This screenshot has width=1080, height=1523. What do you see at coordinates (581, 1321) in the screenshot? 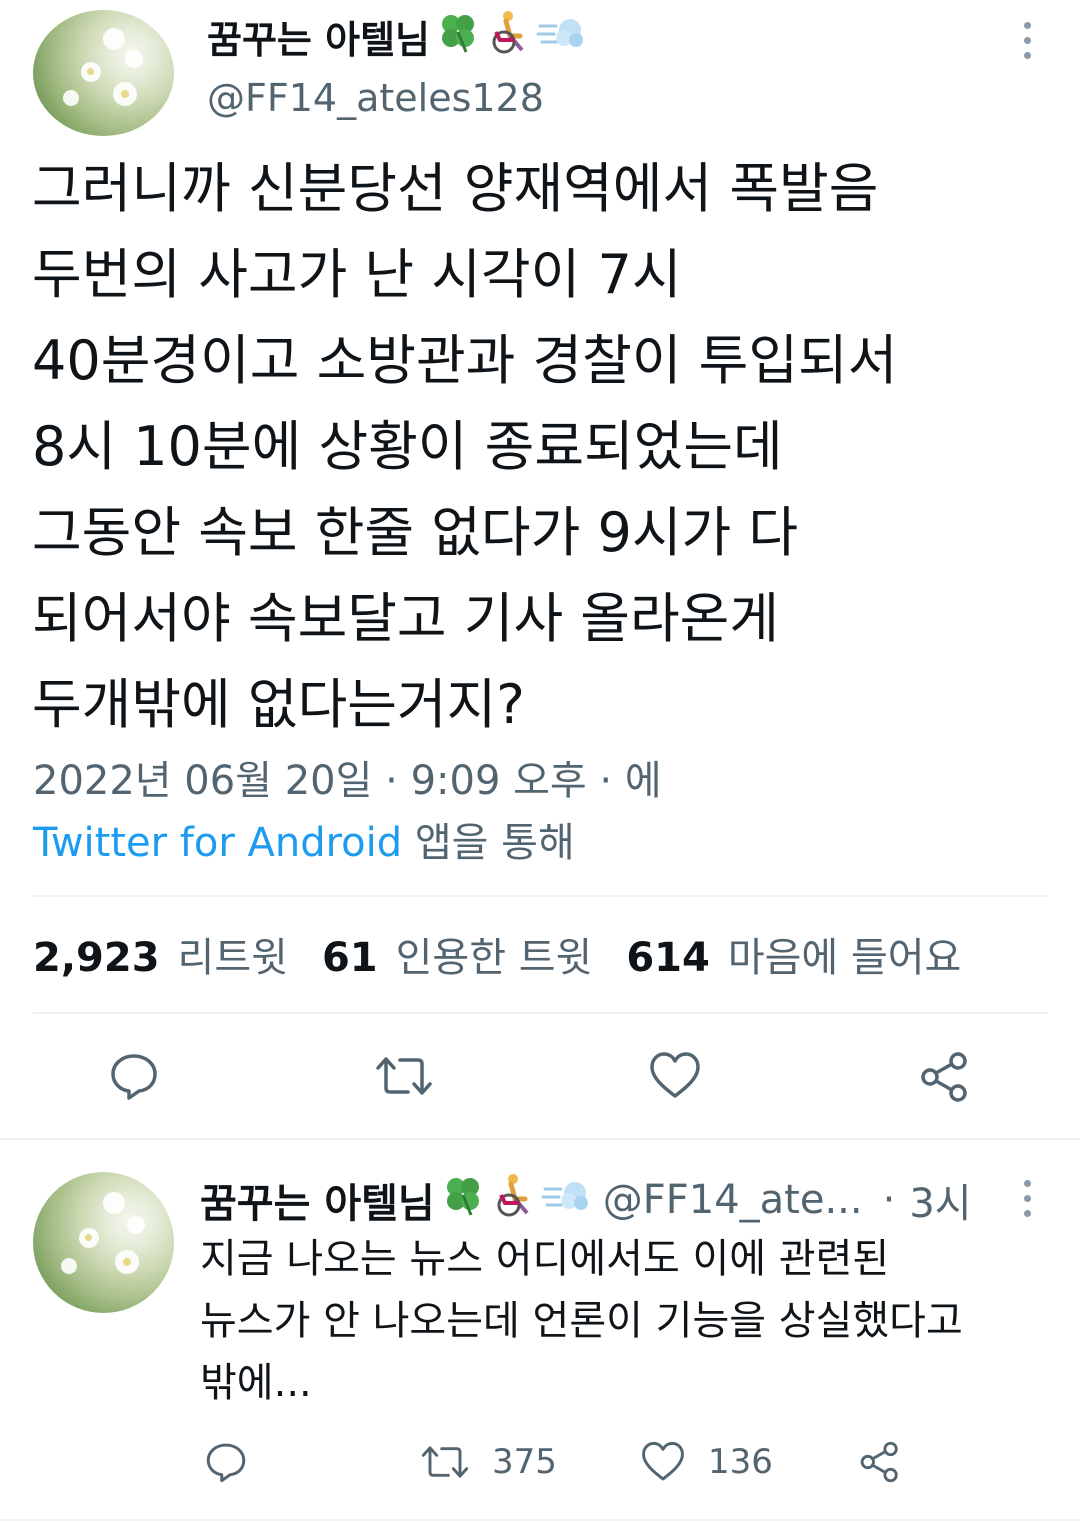
I see `reply-text-line: 뉴스가 안 나오는데 언론이 기능을 상실했다고` at bounding box center [581, 1321].